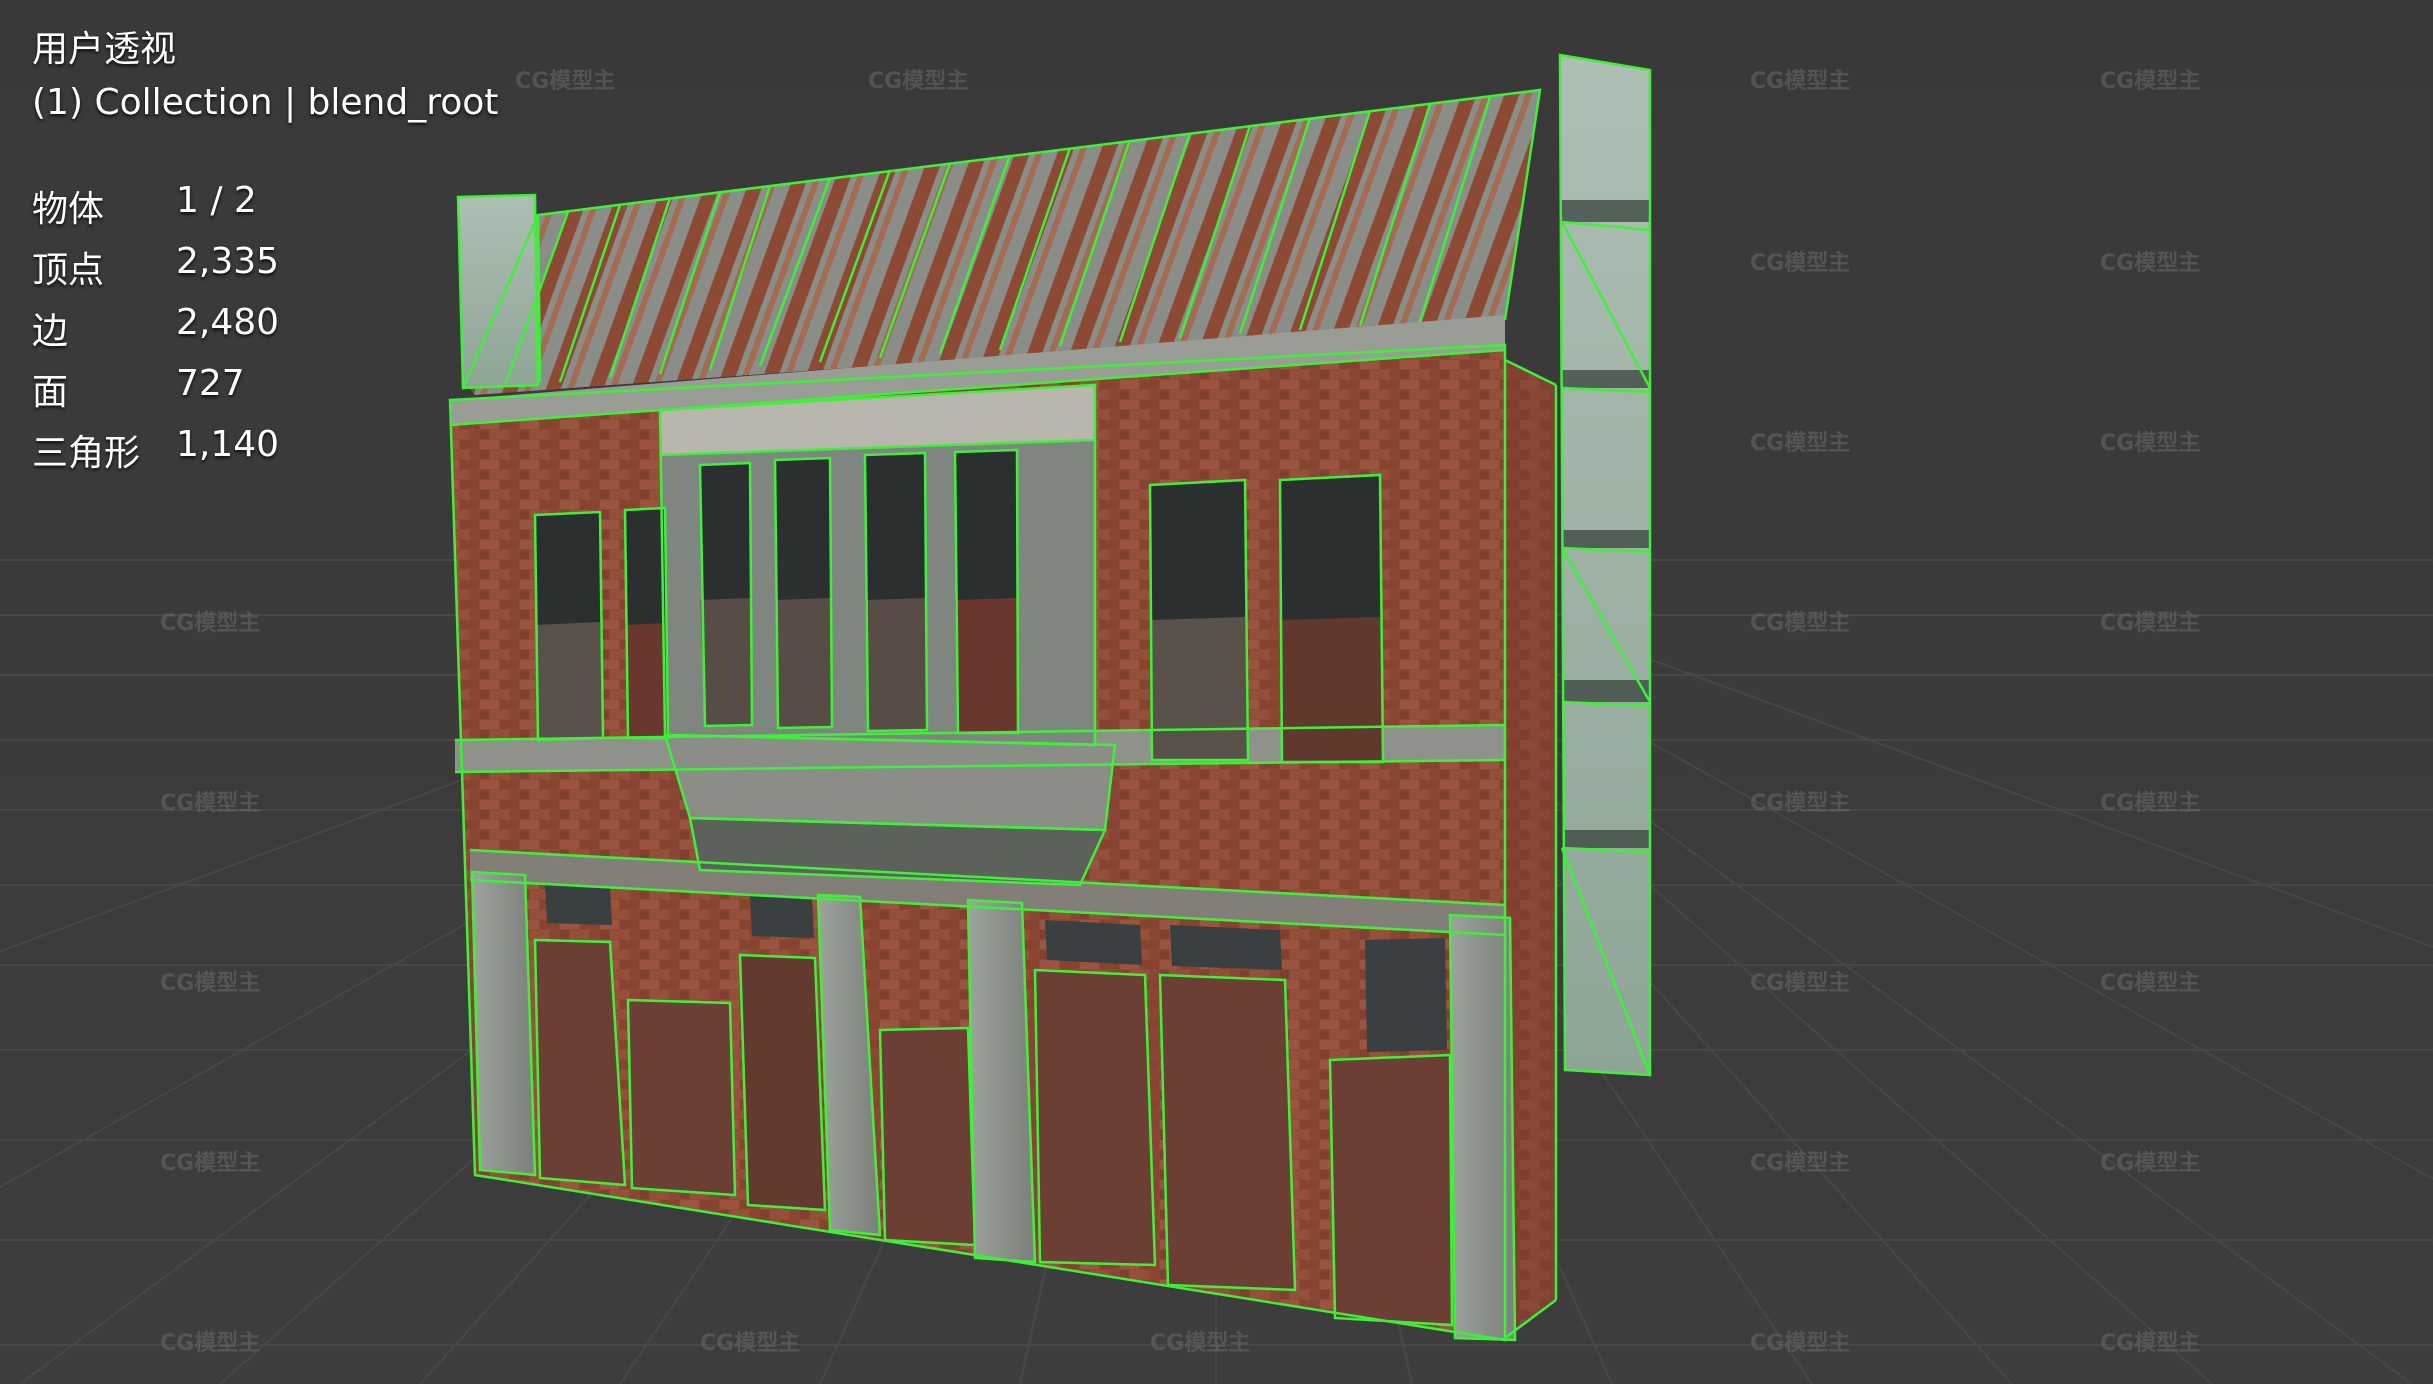 Image resolution: width=2433 pixels, height=1384 pixels. Describe the element at coordinates (890, 782) in the screenshot. I see `bay-window-base` at that location.